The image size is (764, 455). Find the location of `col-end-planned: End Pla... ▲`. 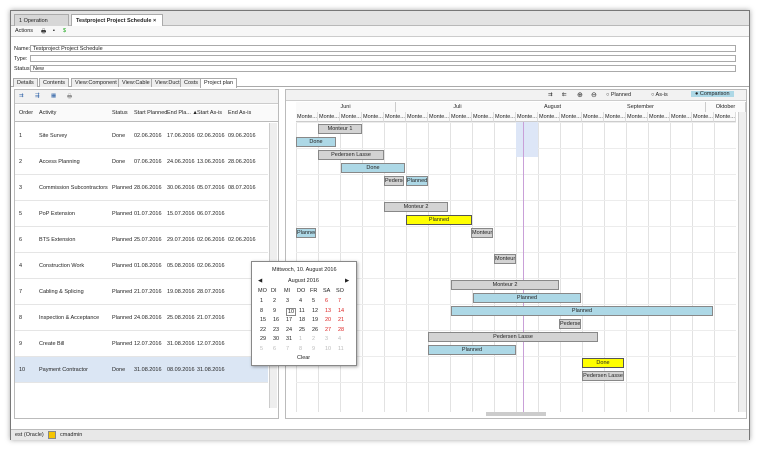

col-end-planned: End Pla... ▲ is located at coordinates (182, 113).